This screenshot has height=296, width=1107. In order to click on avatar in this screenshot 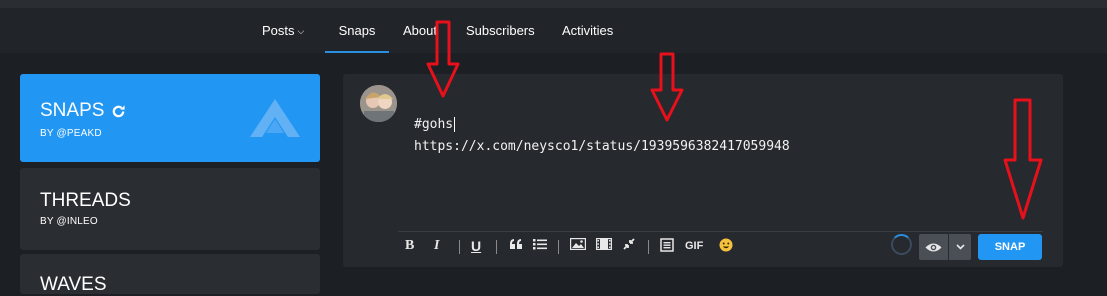, I will do `click(378, 103)`.